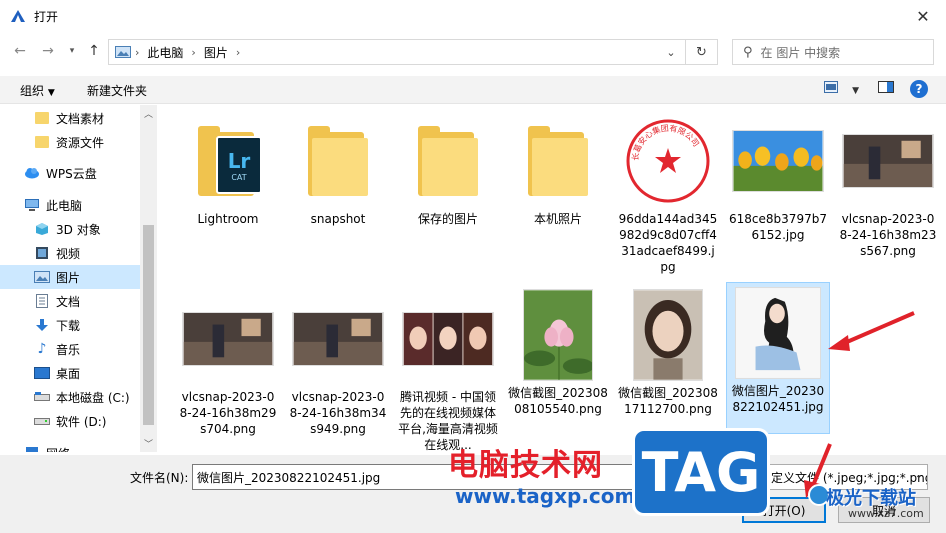 This screenshot has height=533, width=946. I want to click on watermark-url: www.tagxp.com, so click(545, 496).